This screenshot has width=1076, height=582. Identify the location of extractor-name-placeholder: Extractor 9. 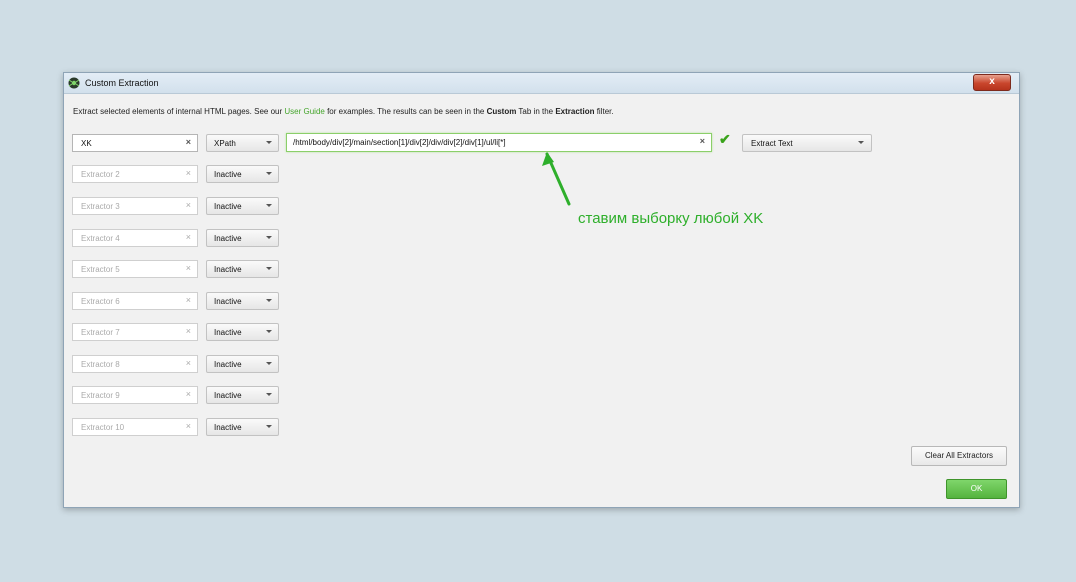
(100, 395).